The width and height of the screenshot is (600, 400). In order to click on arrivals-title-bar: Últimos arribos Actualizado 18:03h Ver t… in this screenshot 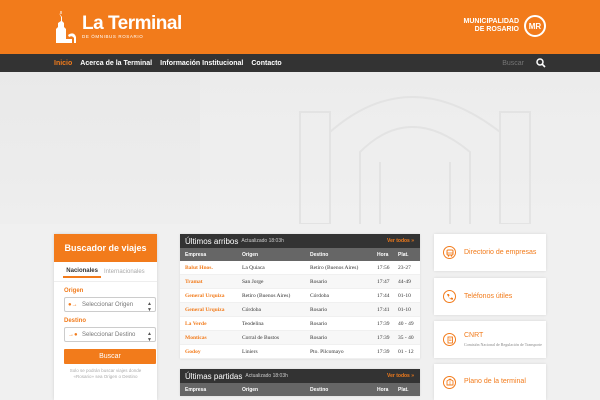, I will do `click(300, 241)`.